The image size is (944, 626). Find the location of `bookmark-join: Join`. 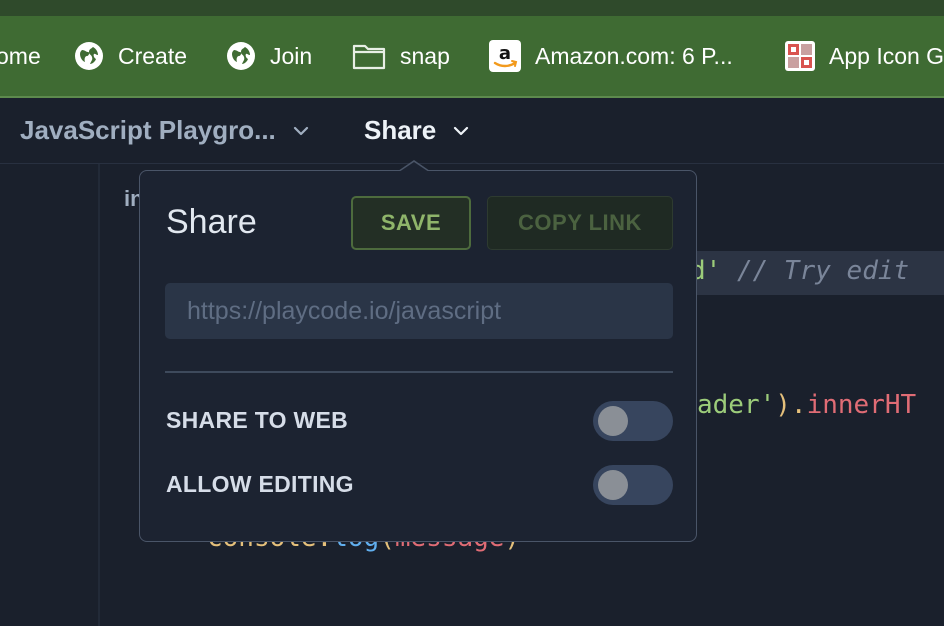

bookmark-join: Join is located at coordinates (269, 56).